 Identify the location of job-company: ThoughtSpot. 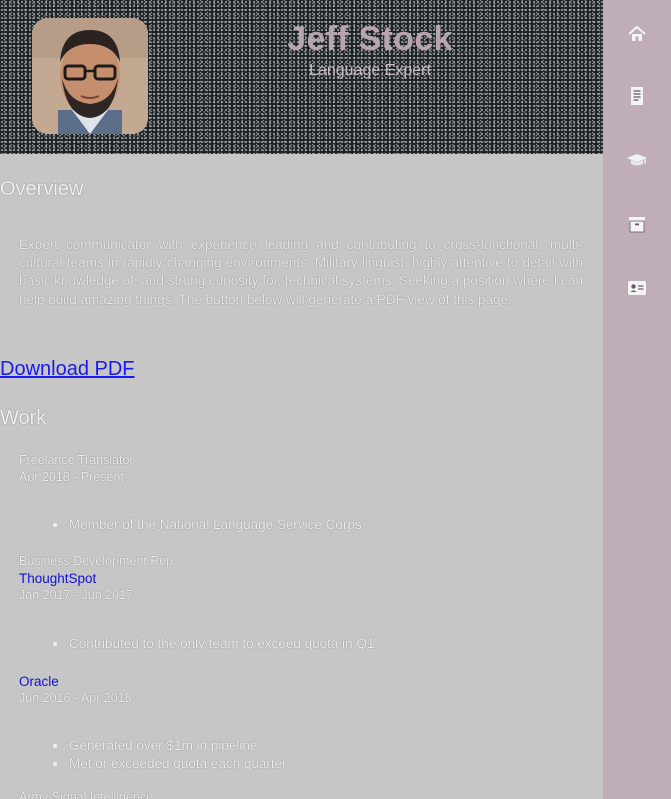
(58, 578).